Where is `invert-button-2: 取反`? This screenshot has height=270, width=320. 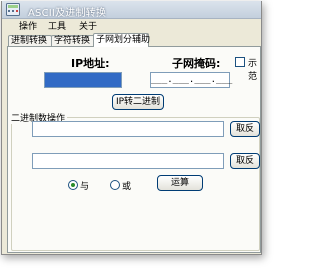
invert-button-2: 取反 is located at coordinates (245, 161).